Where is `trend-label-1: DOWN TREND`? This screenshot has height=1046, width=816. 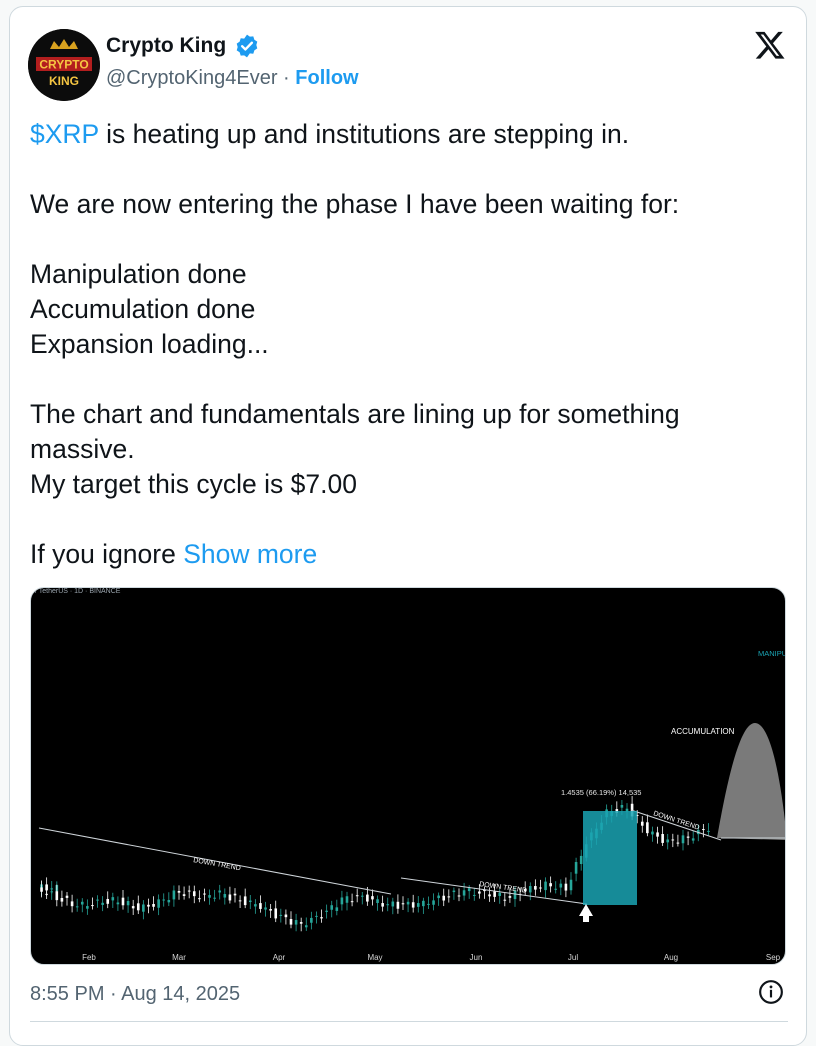
trend-label-1: DOWN TREND is located at coordinates (217, 864).